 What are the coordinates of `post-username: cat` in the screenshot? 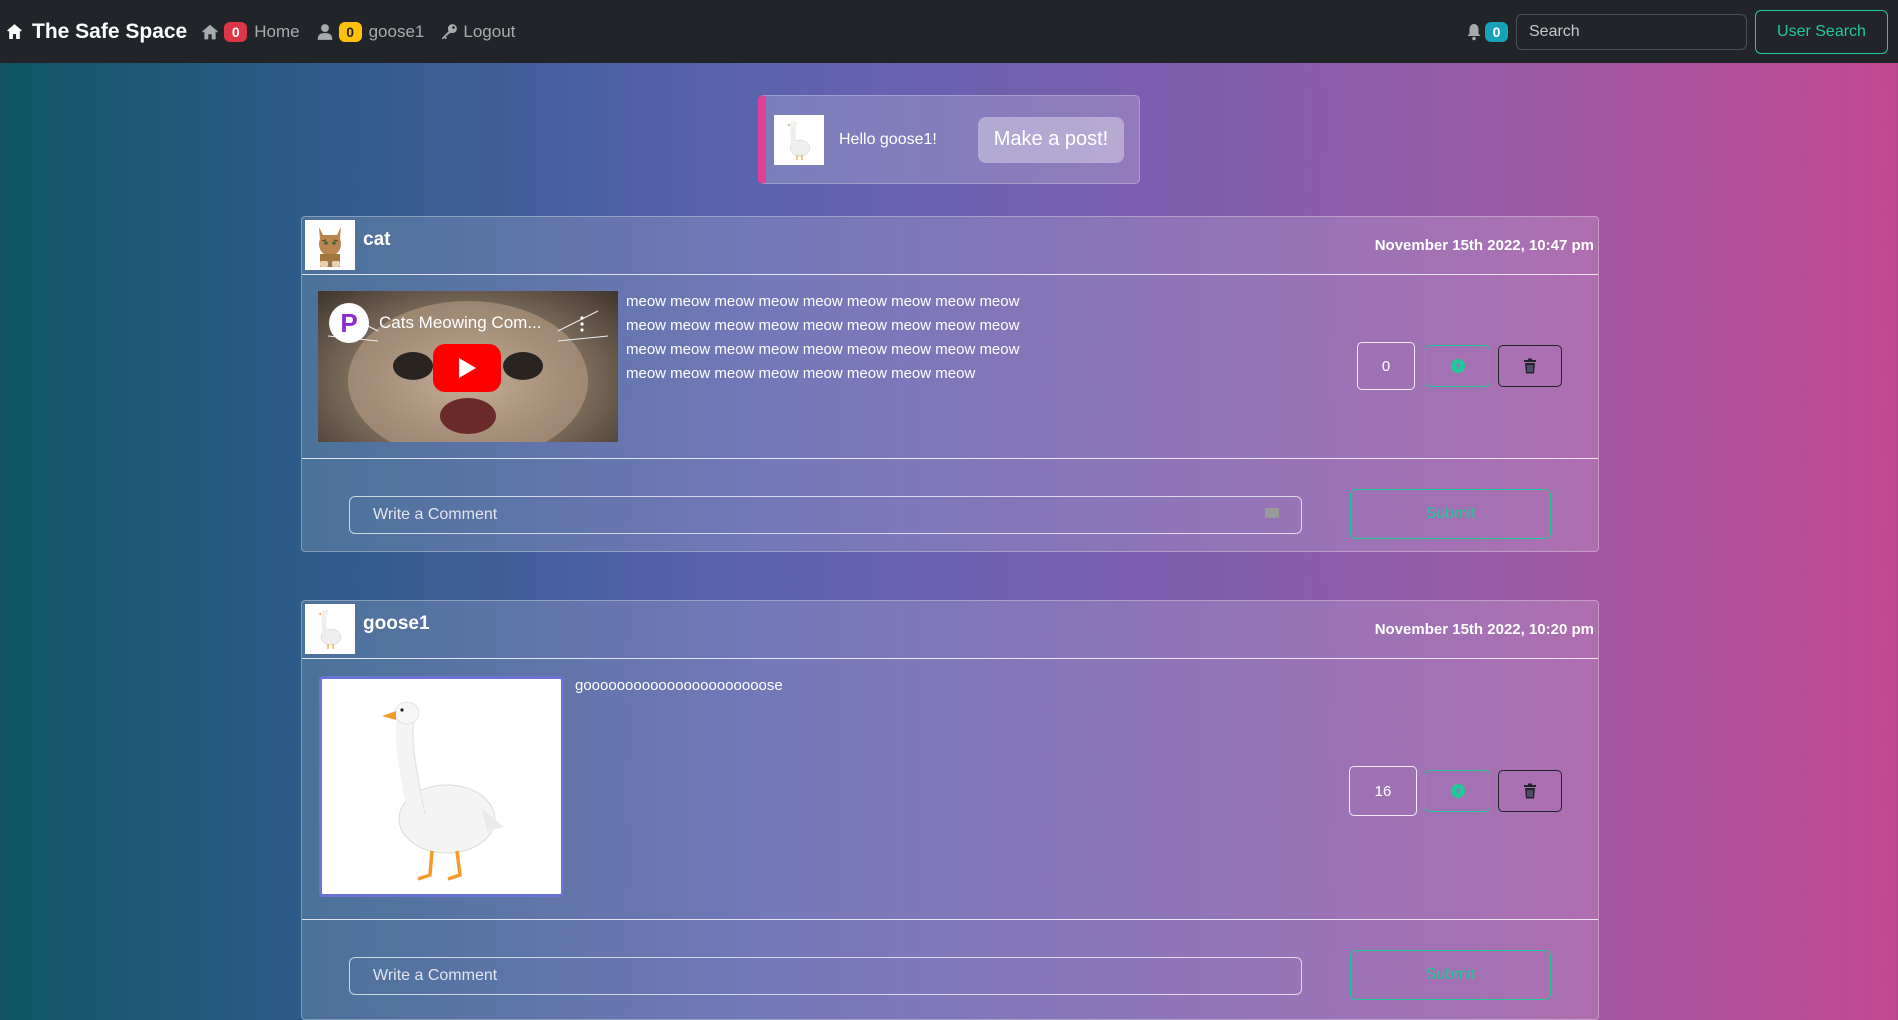 It's located at (376, 240).